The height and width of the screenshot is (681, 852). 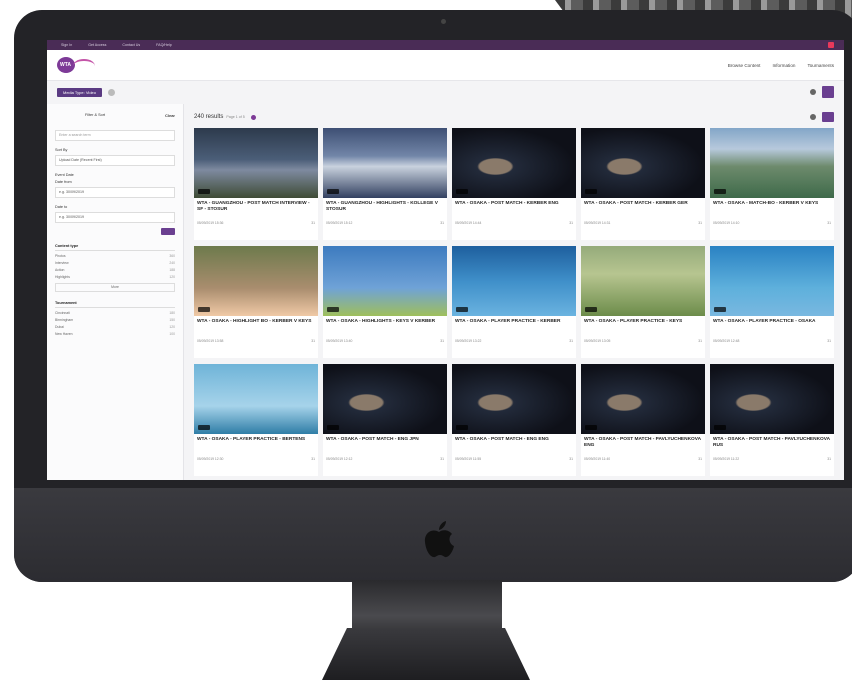 I want to click on filter-row: Highlights 120, so click(x=115, y=277).